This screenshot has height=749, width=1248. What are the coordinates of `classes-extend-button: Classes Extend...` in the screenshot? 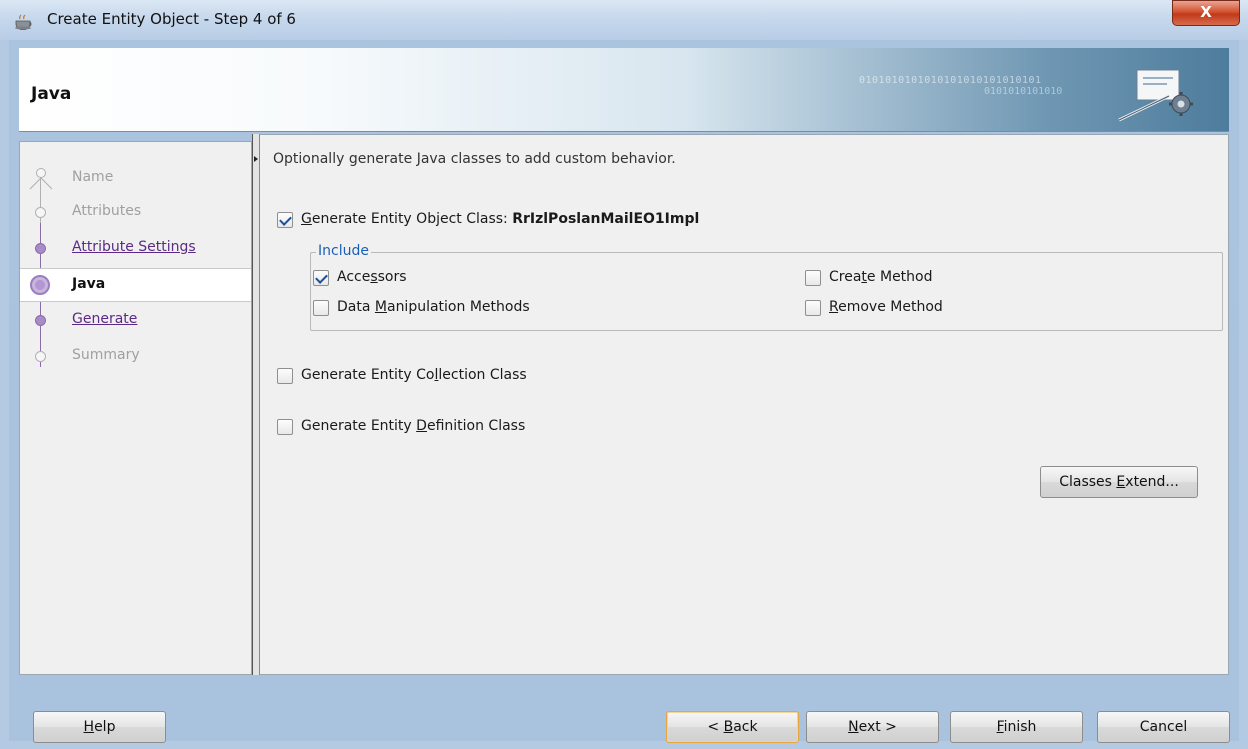 It's located at (1119, 482).